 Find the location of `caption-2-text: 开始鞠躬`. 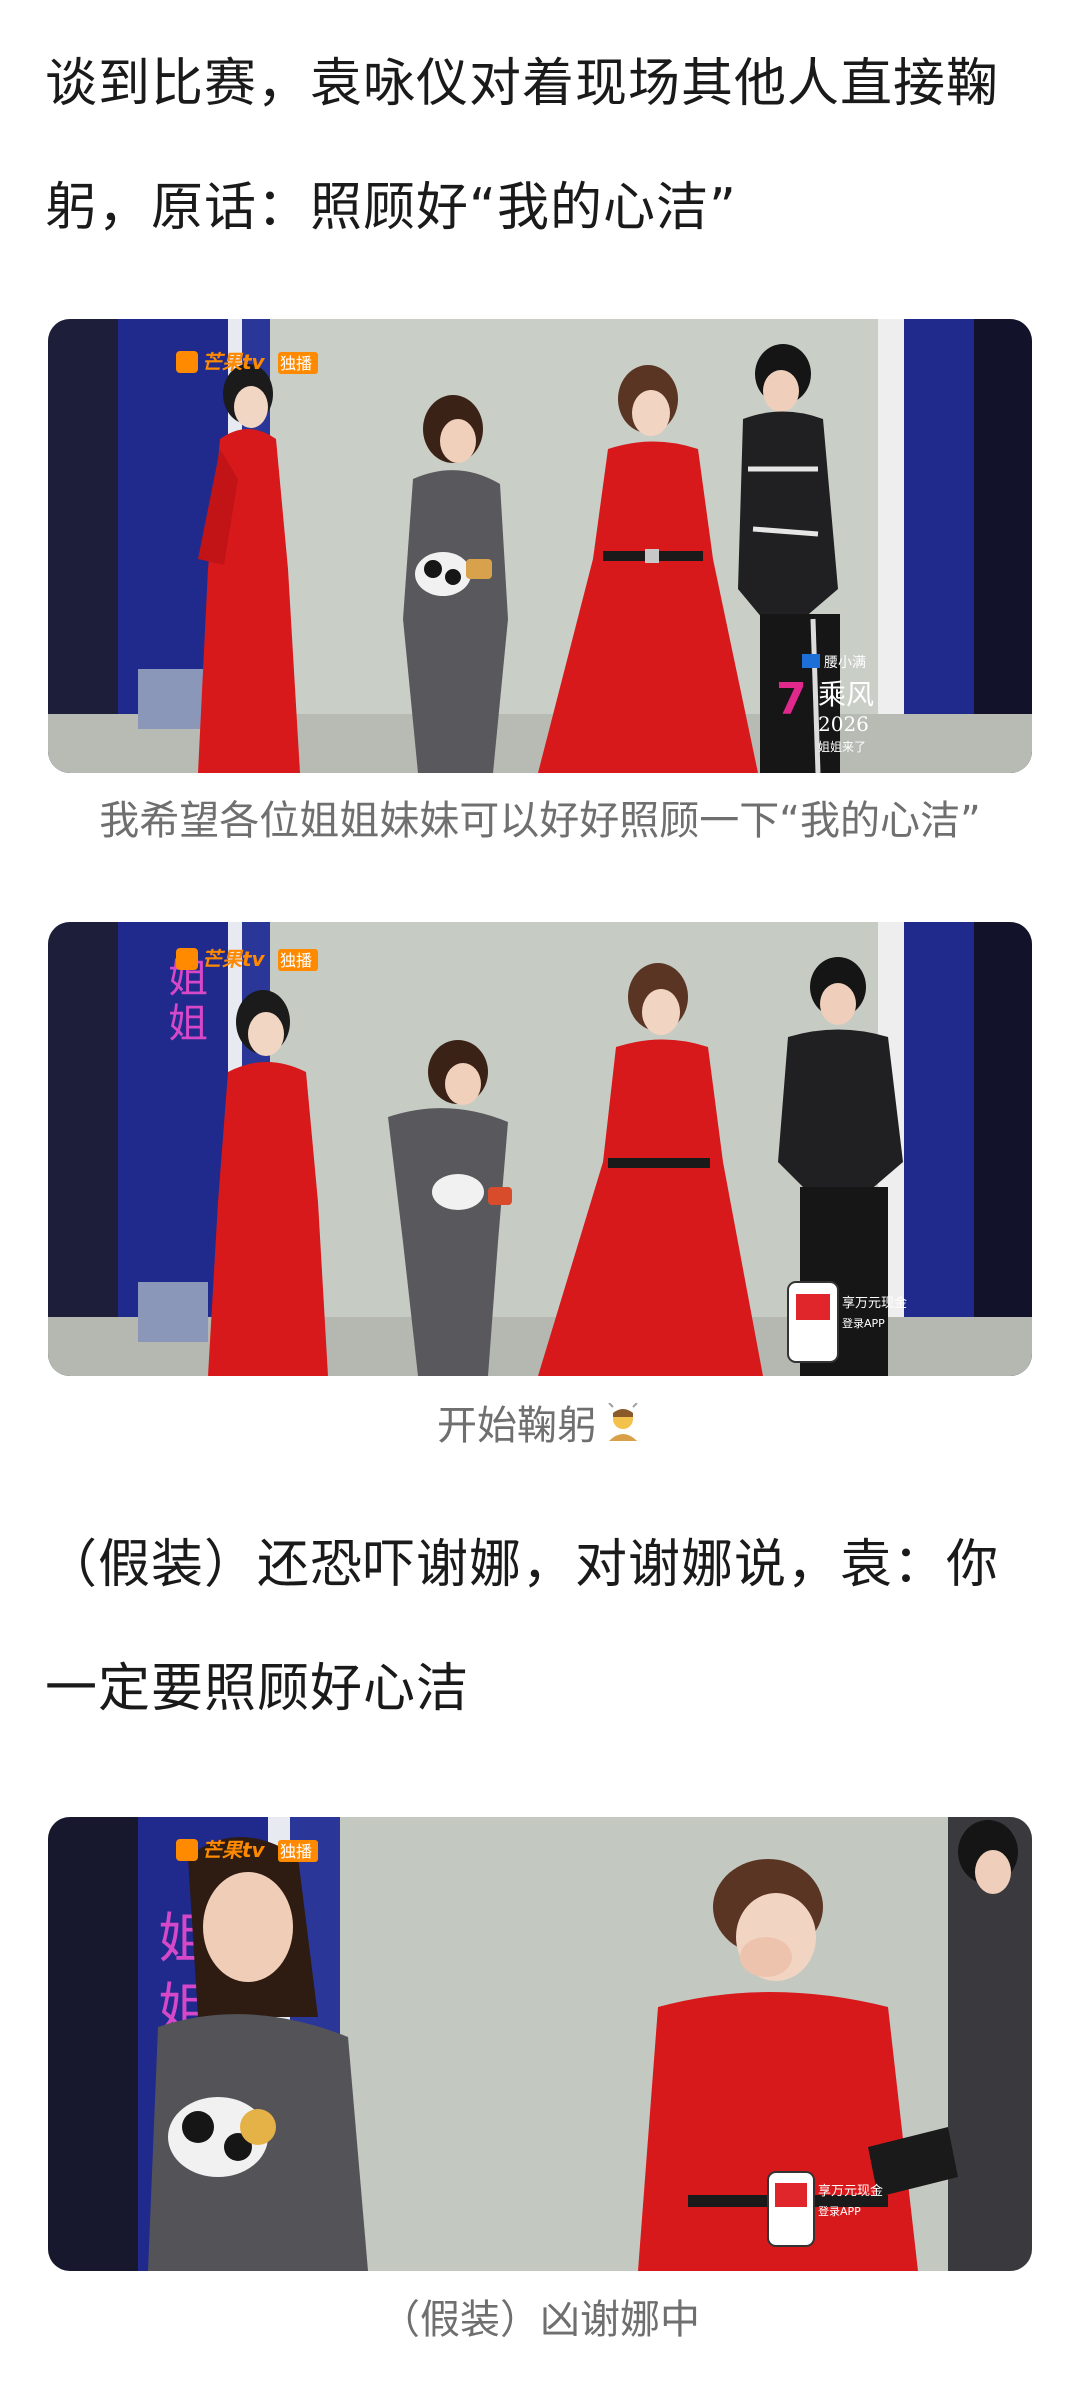

caption-2-text: 开始鞠躬 is located at coordinates (517, 1426).